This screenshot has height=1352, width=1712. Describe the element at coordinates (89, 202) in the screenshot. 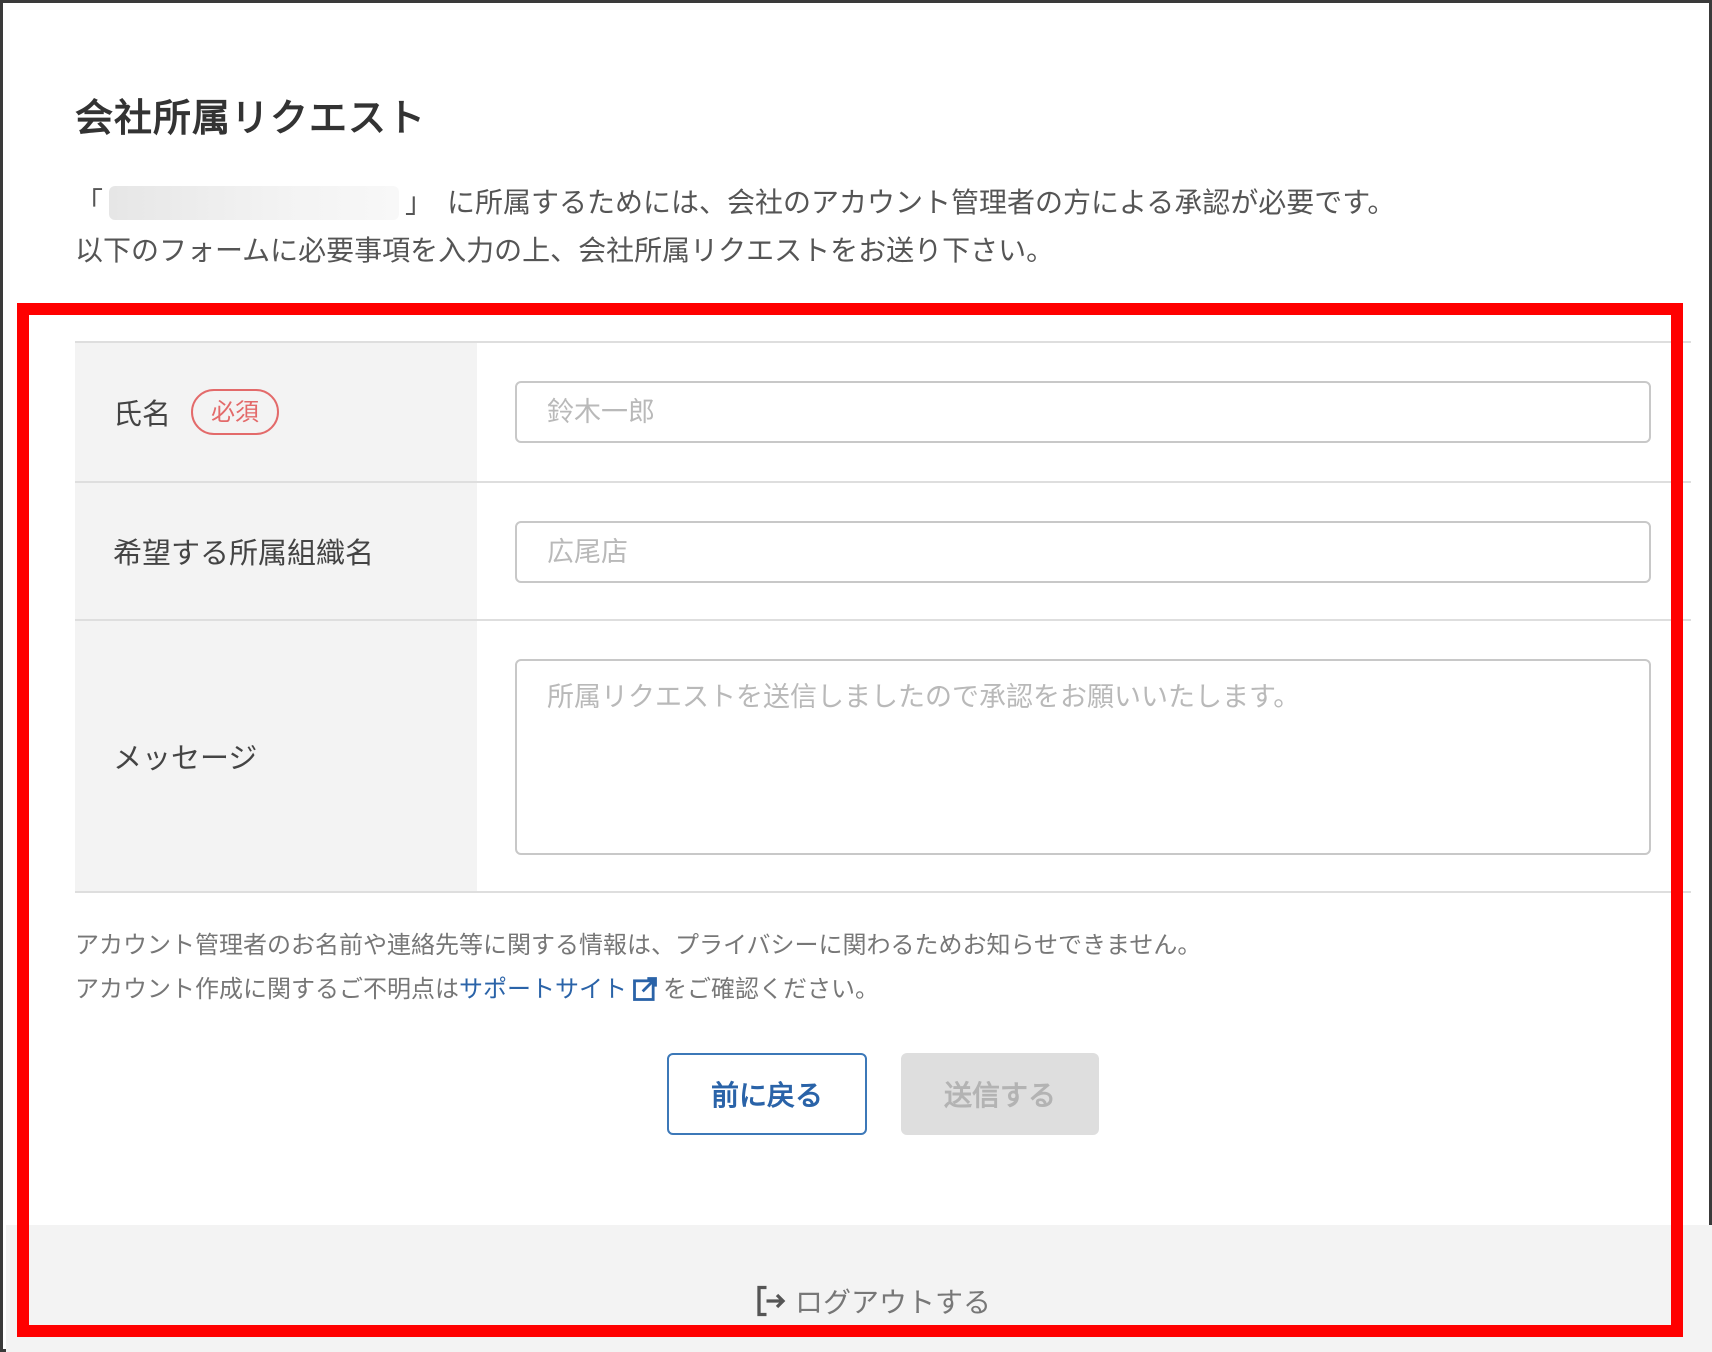

I see `intro-bracket-open: 「` at that location.